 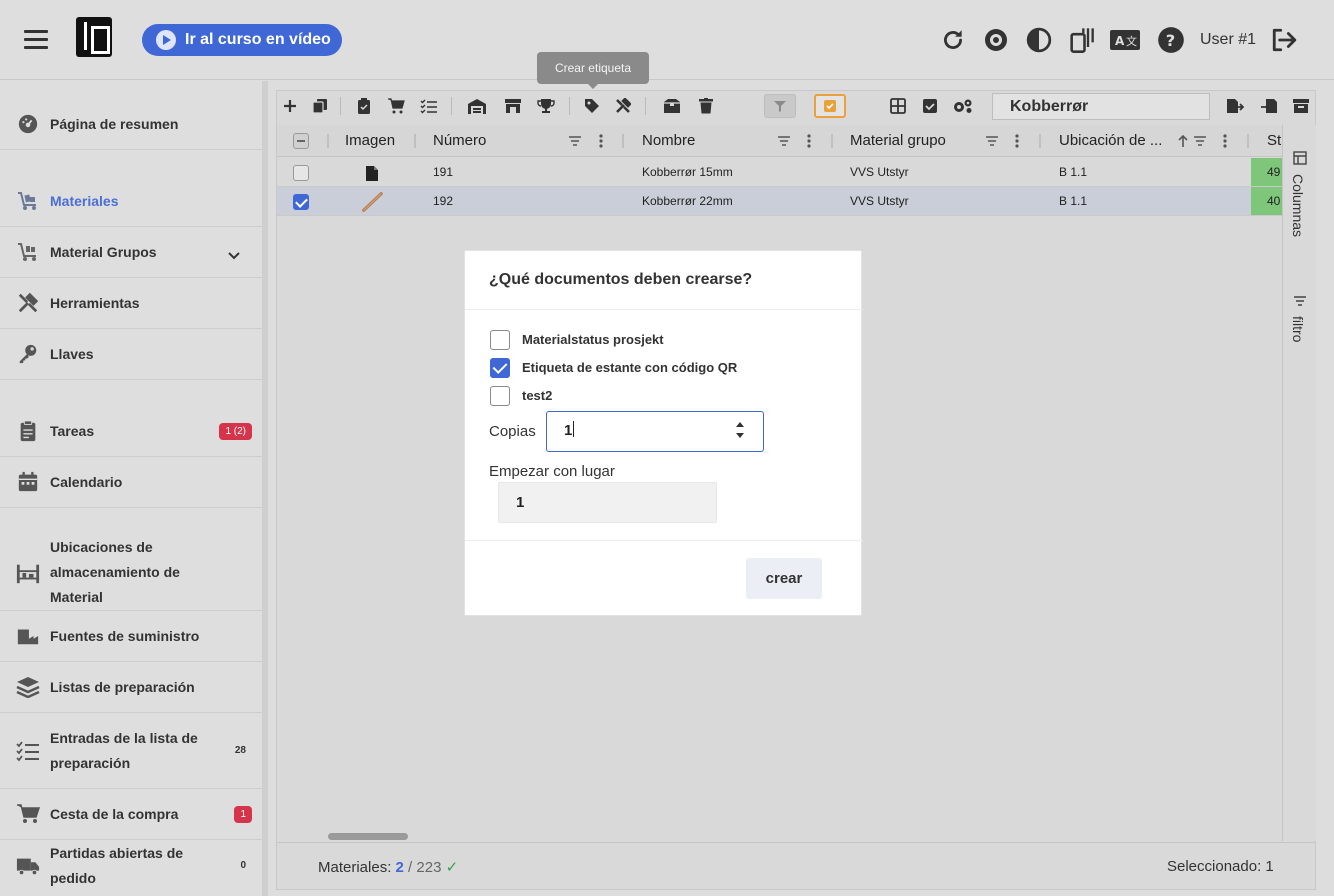 What do you see at coordinates (364, 106) in the screenshot?
I see `clipboard-task-icon` at bounding box center [364, 106].